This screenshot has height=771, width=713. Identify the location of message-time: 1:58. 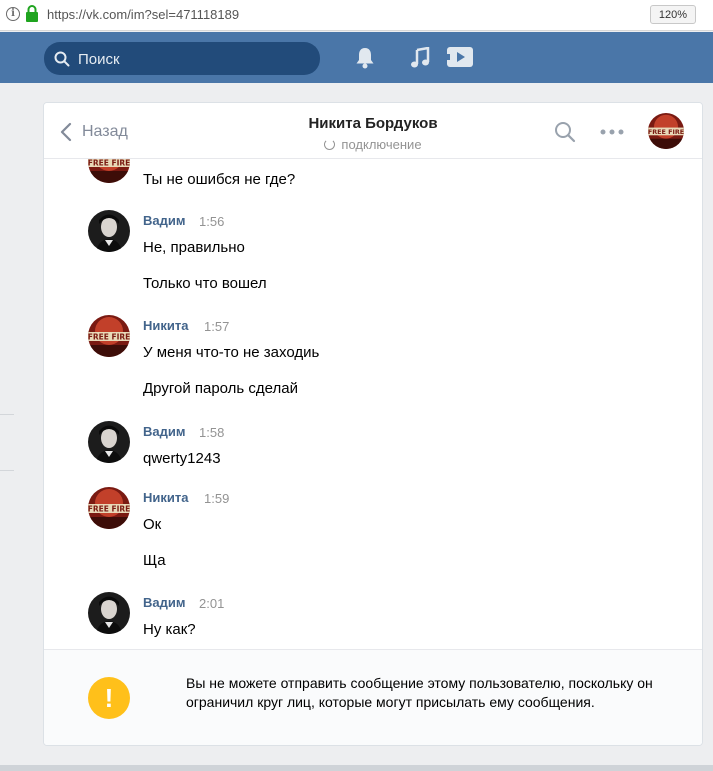
(211, 432).